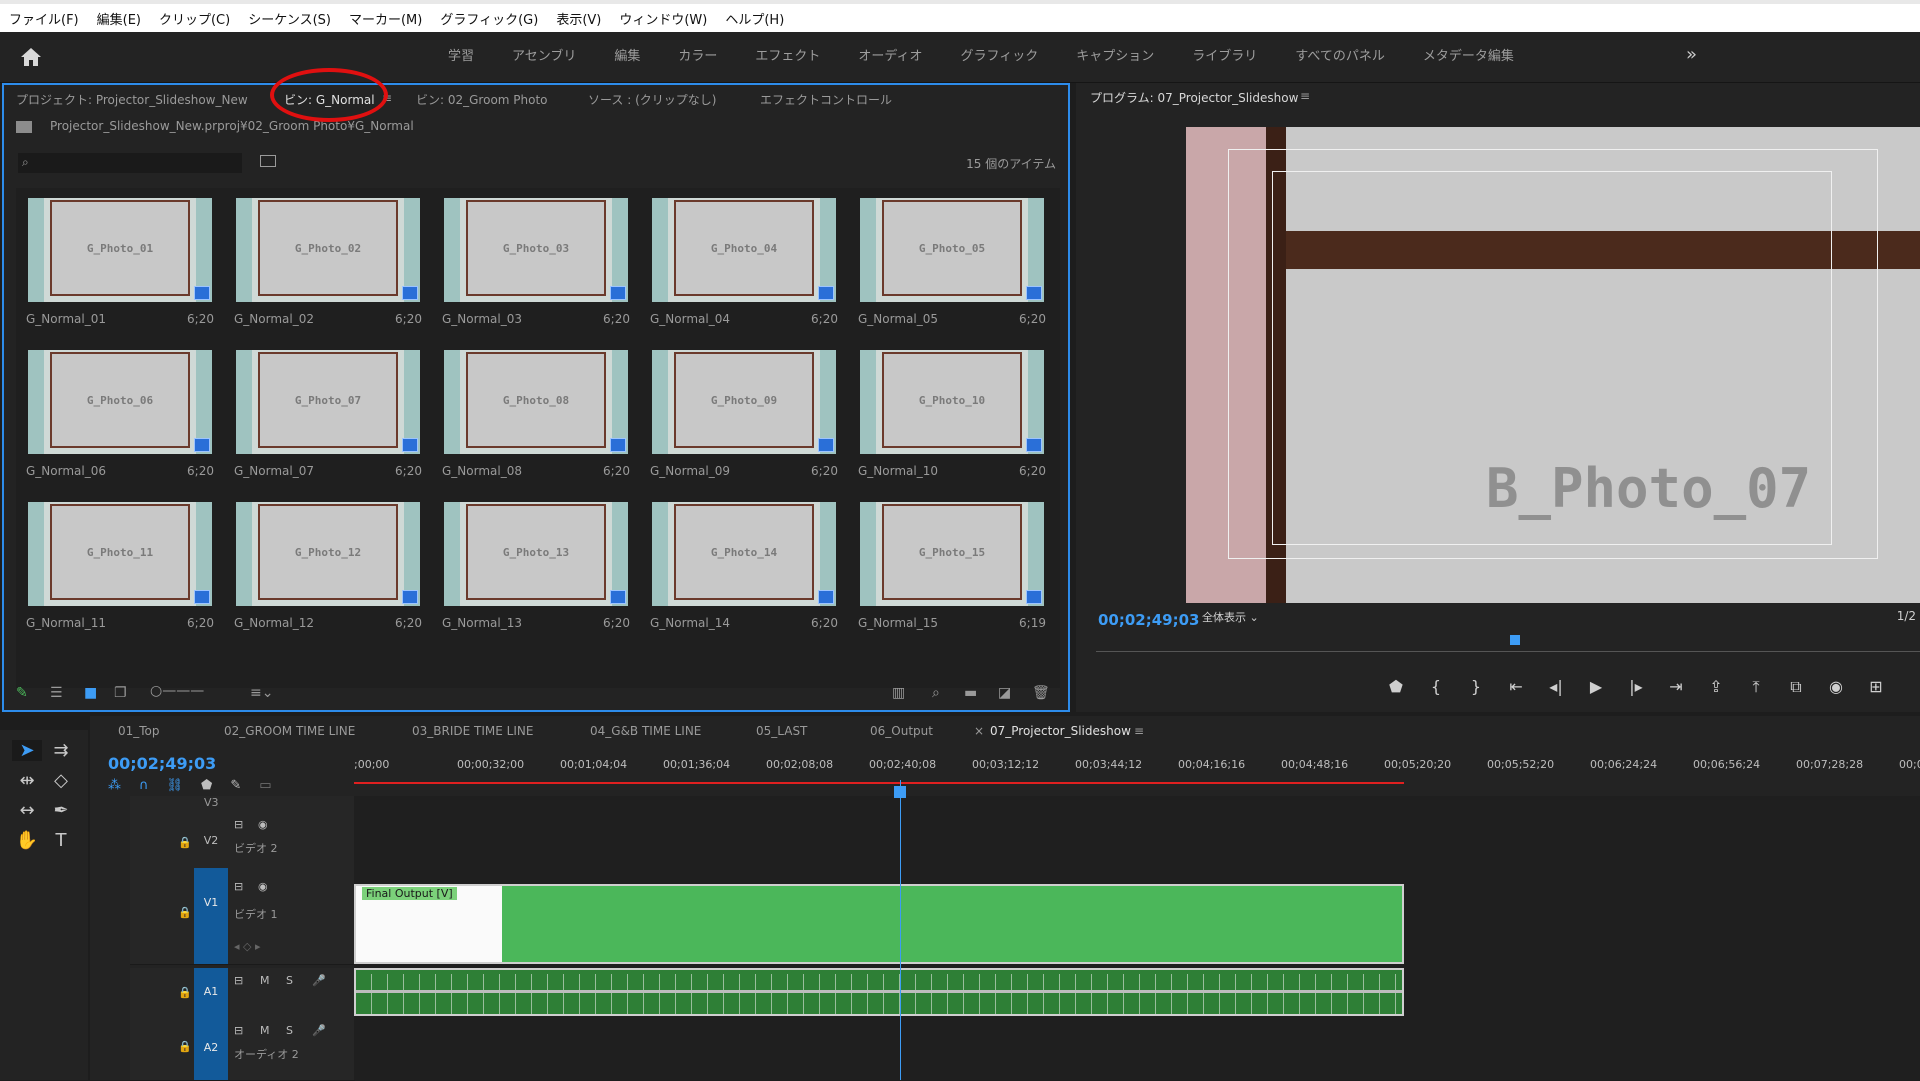  I want to click on type-tool-icon: T, so click(61, 840).